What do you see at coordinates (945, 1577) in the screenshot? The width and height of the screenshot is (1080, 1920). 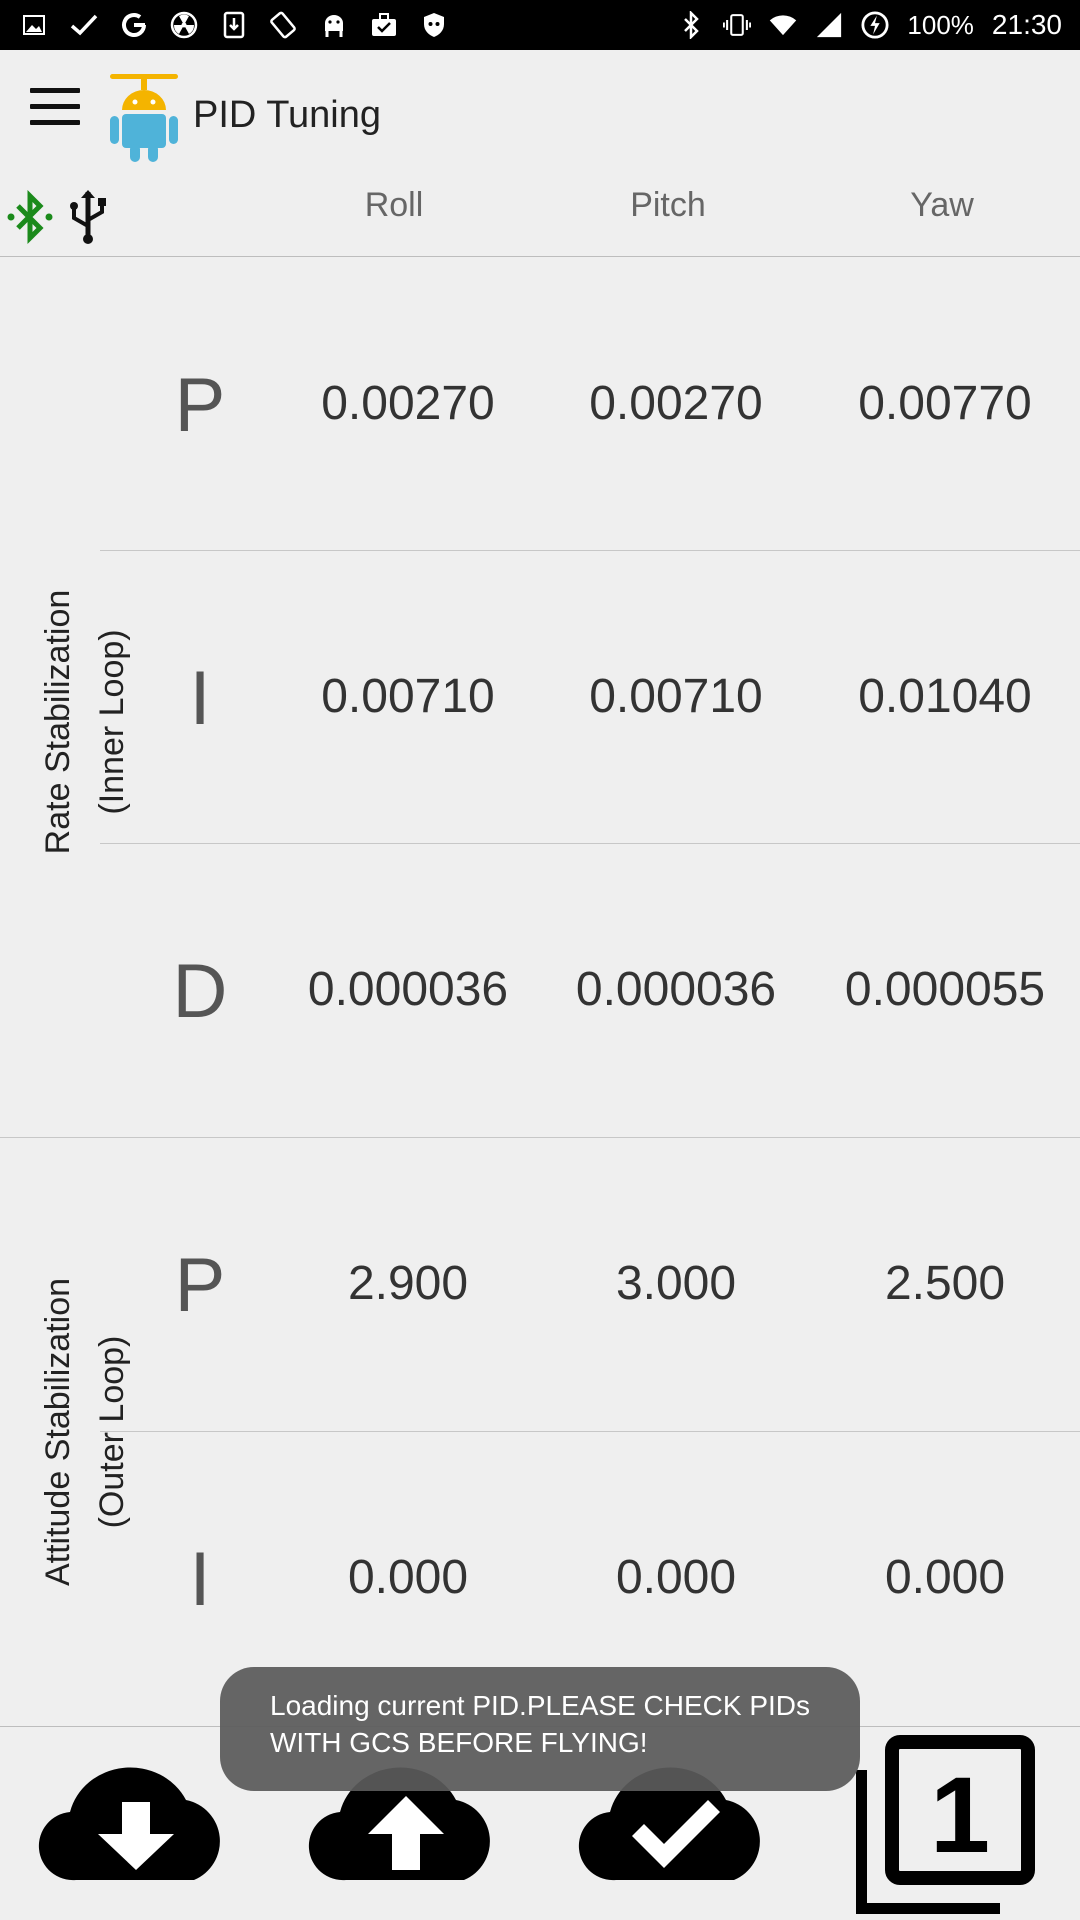 I see `yaw-value: 0.000` at bounding box center [945, 1577].